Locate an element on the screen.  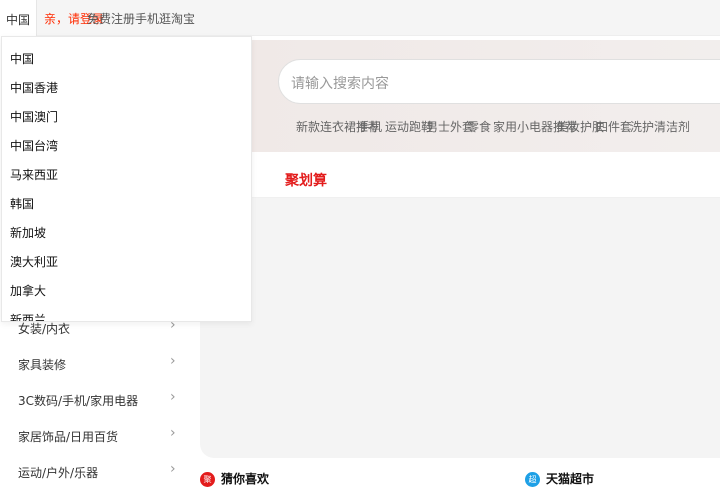
category-item: 家具装修 is located at coordinates (42, 364).